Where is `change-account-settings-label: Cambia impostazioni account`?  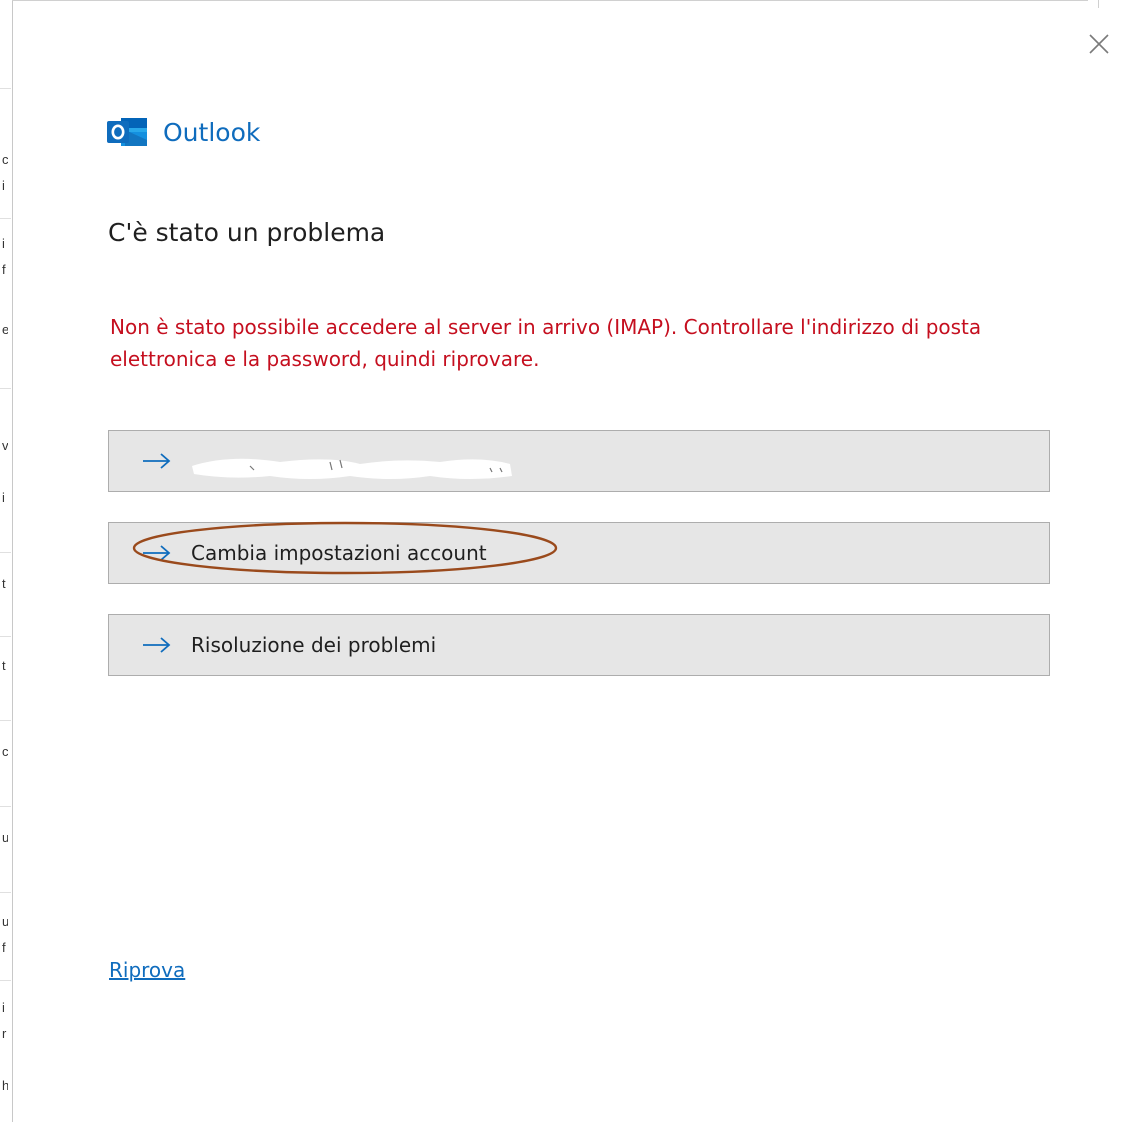 change-account-settings-label: Cambia impostazioni account is located at coordinates (339, 553).